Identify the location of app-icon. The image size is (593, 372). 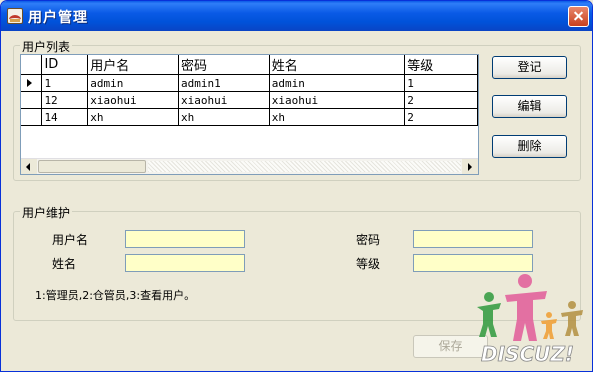
(15, 16).